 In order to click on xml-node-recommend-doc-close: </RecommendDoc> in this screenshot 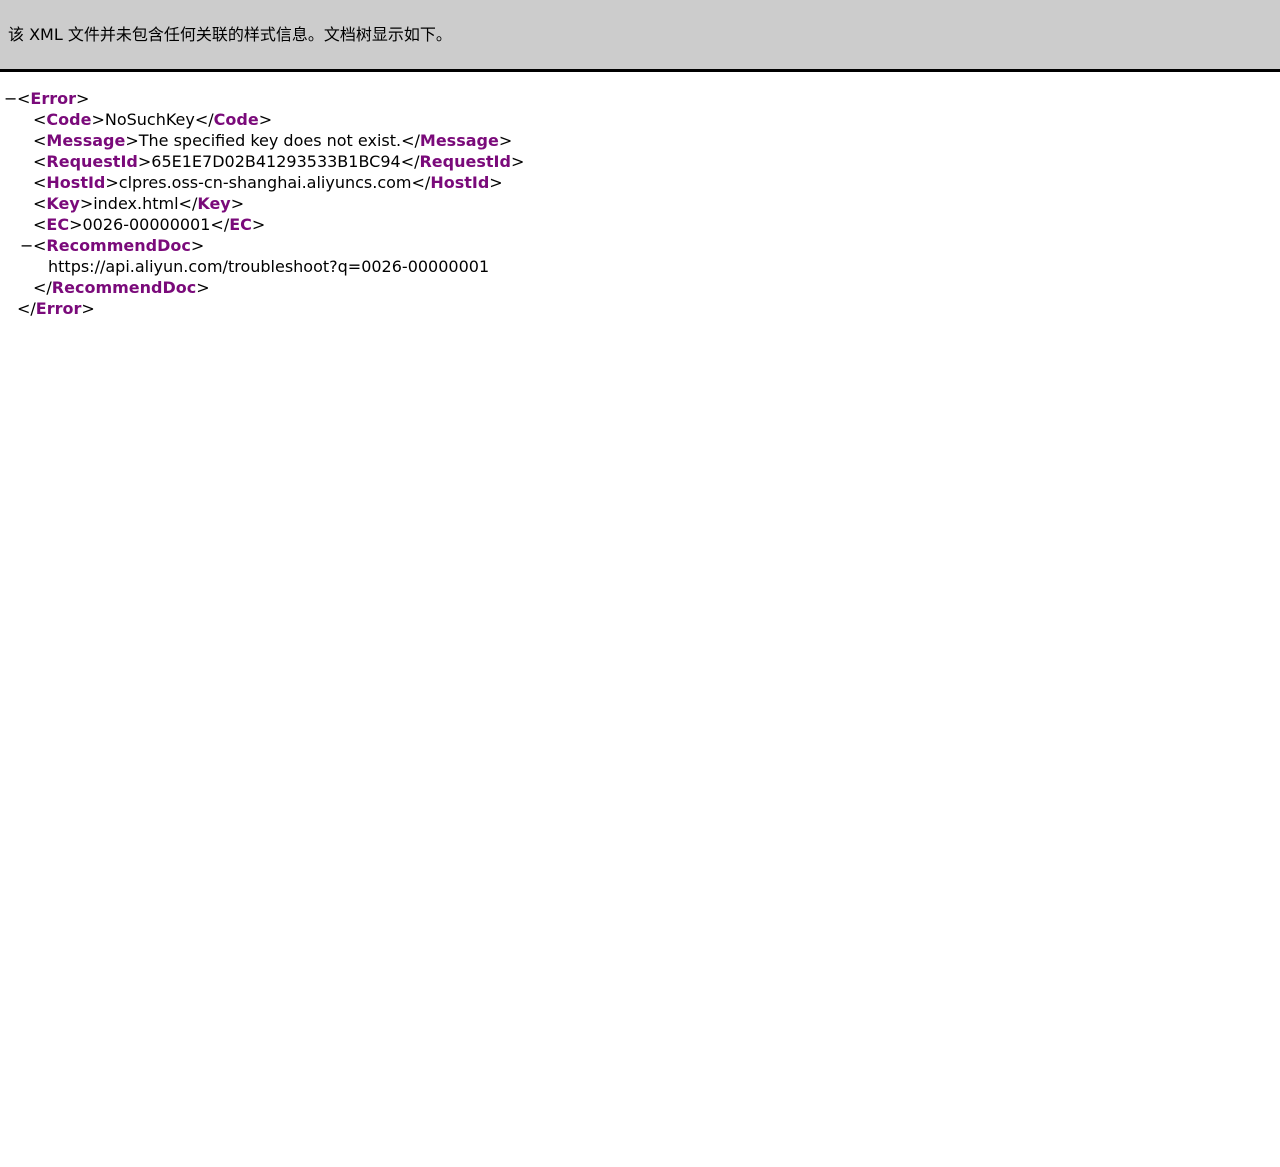, I will do `click(121, 287)`.